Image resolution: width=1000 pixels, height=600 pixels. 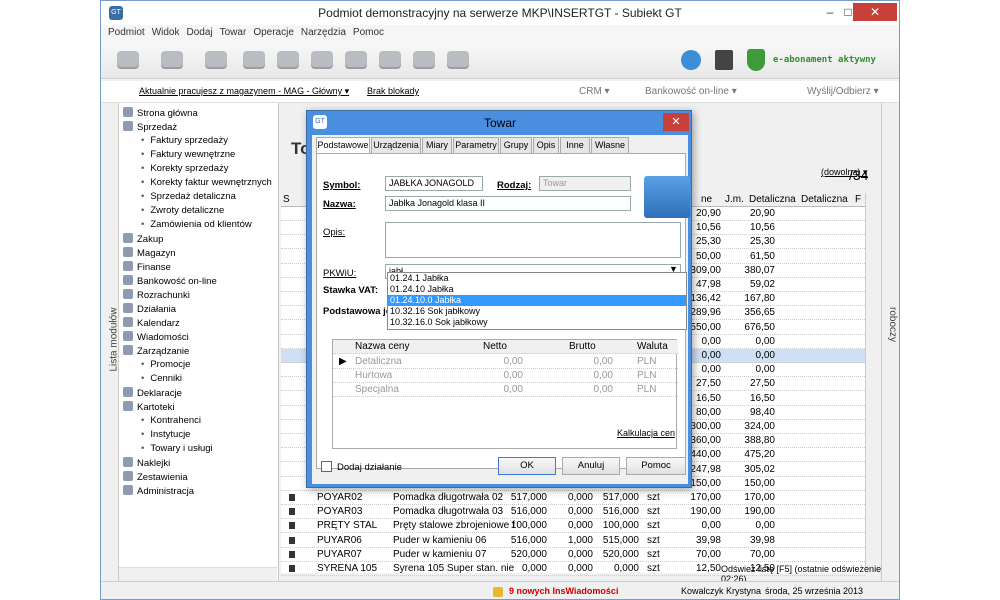 What do you see at coordinates (824, 60) in the screenshot?
I see `eabonament-status: e-abonament aktywny` at bounding box center [824, 60].